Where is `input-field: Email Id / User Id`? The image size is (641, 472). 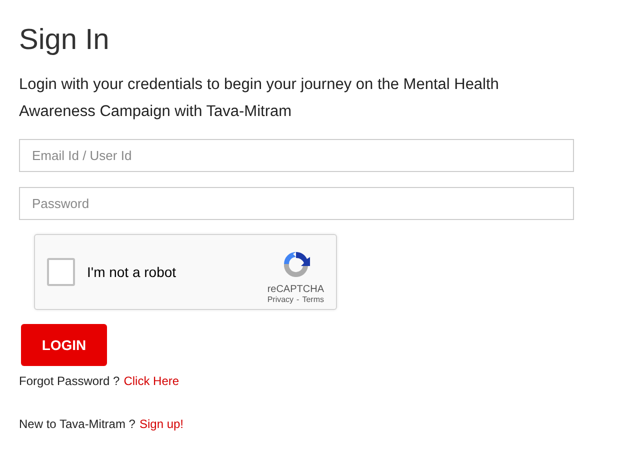 input-field: Email Id / User Id is located at coordinates (296, 155).